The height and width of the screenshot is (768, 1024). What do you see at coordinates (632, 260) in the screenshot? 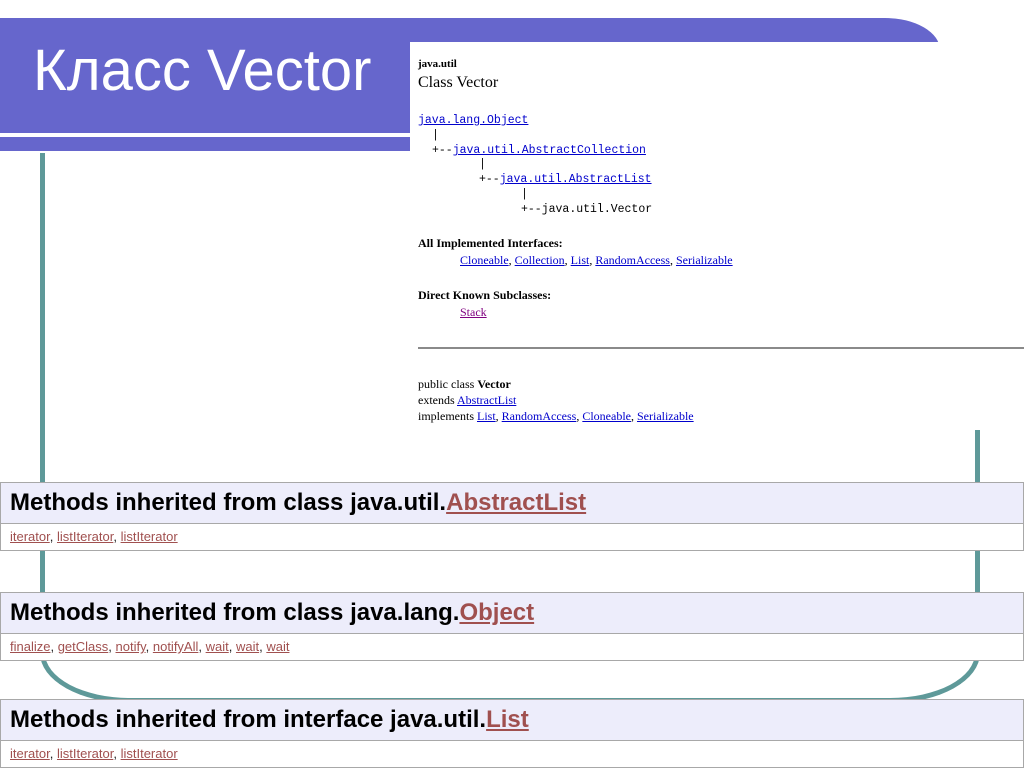
I see `interface-link-randomaccess: RandomAccess` at bounding box center [632, 260].